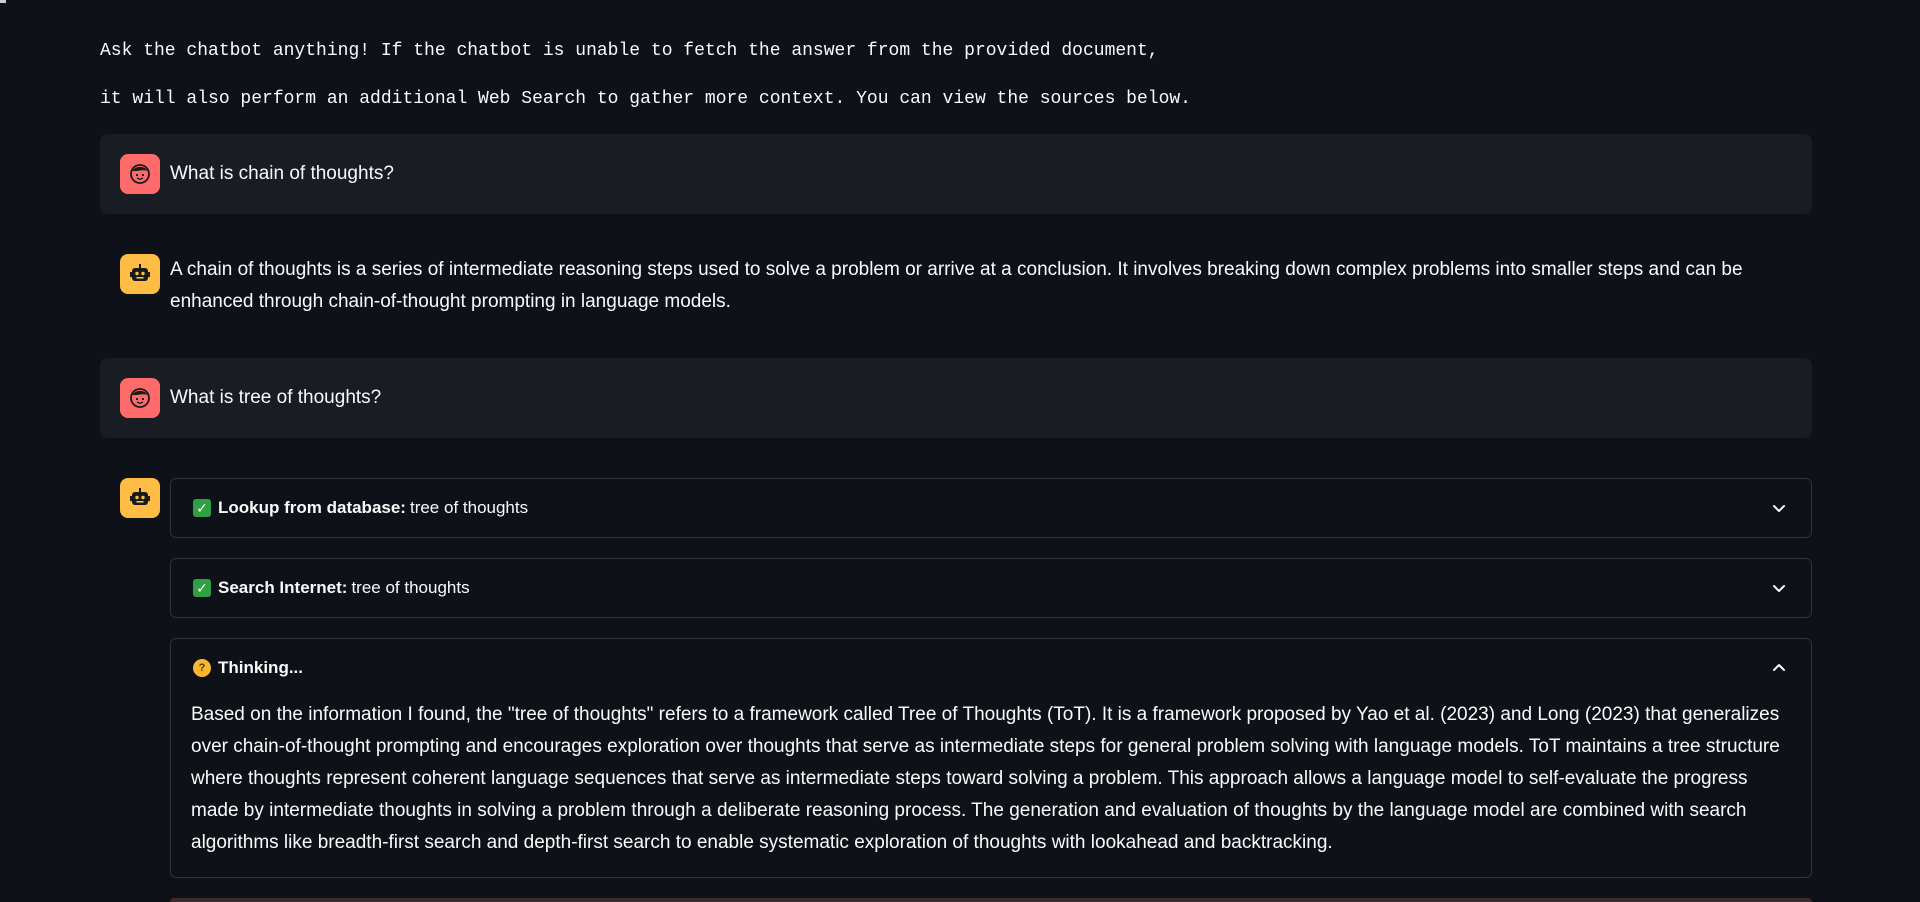 The image size is (1920, 902). What do you see at coordinates (202, 668) in the screenshot?
I see `thinking-face-icon: ?` at bounding box center [202, 668].